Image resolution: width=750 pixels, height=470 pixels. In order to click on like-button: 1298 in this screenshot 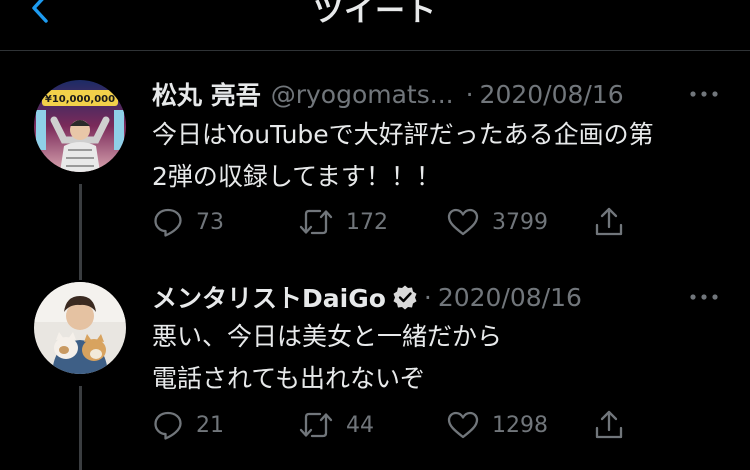, I will do `click(497, 425)`.